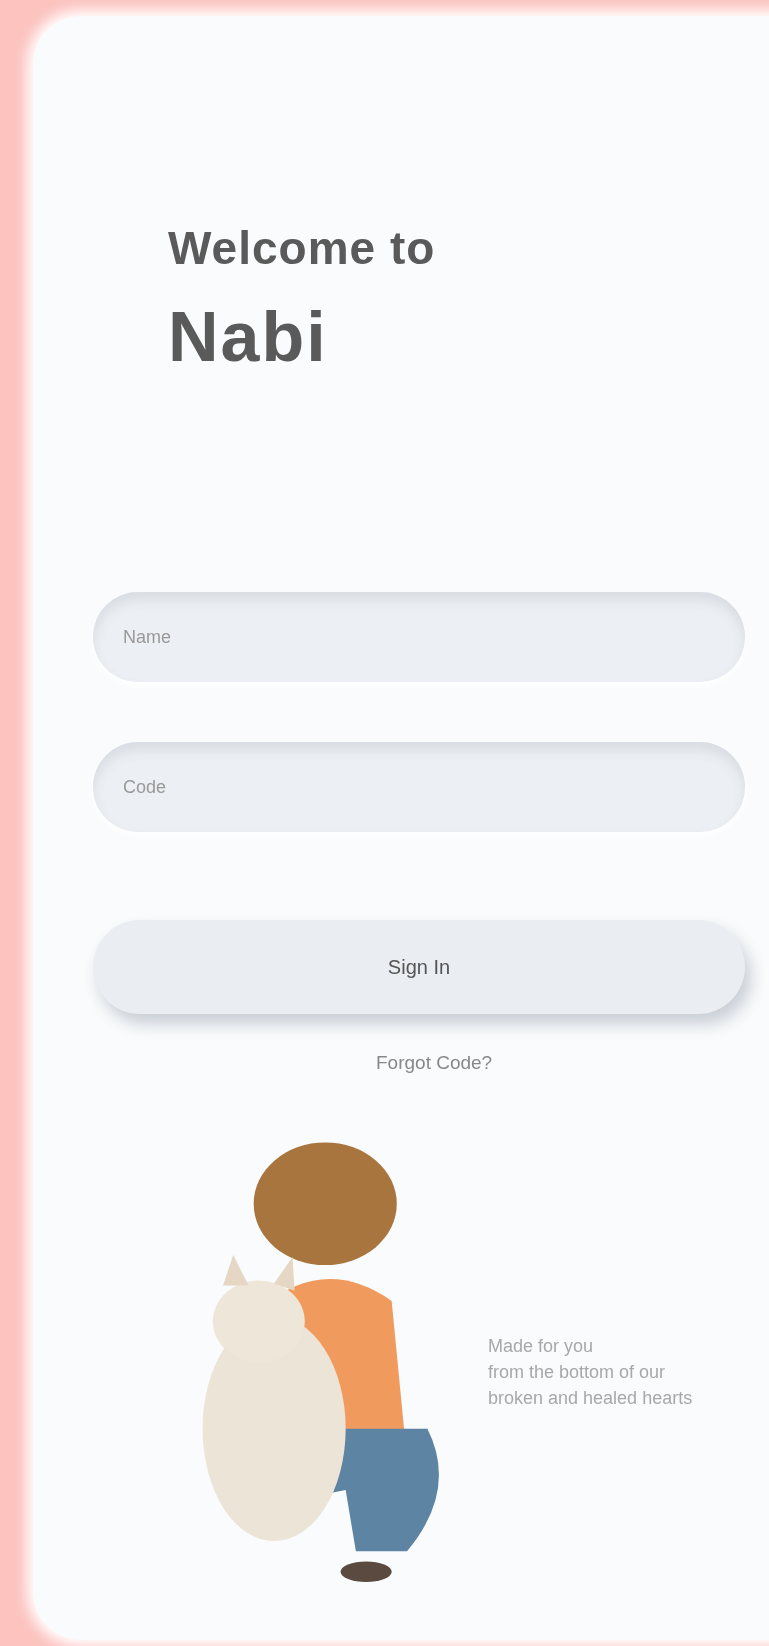 This screenshot has height=1646, width=769. Describe the element at coordinates (302, 248) in the screenshot. I see `welcome-heading: Welcome to` at that location.